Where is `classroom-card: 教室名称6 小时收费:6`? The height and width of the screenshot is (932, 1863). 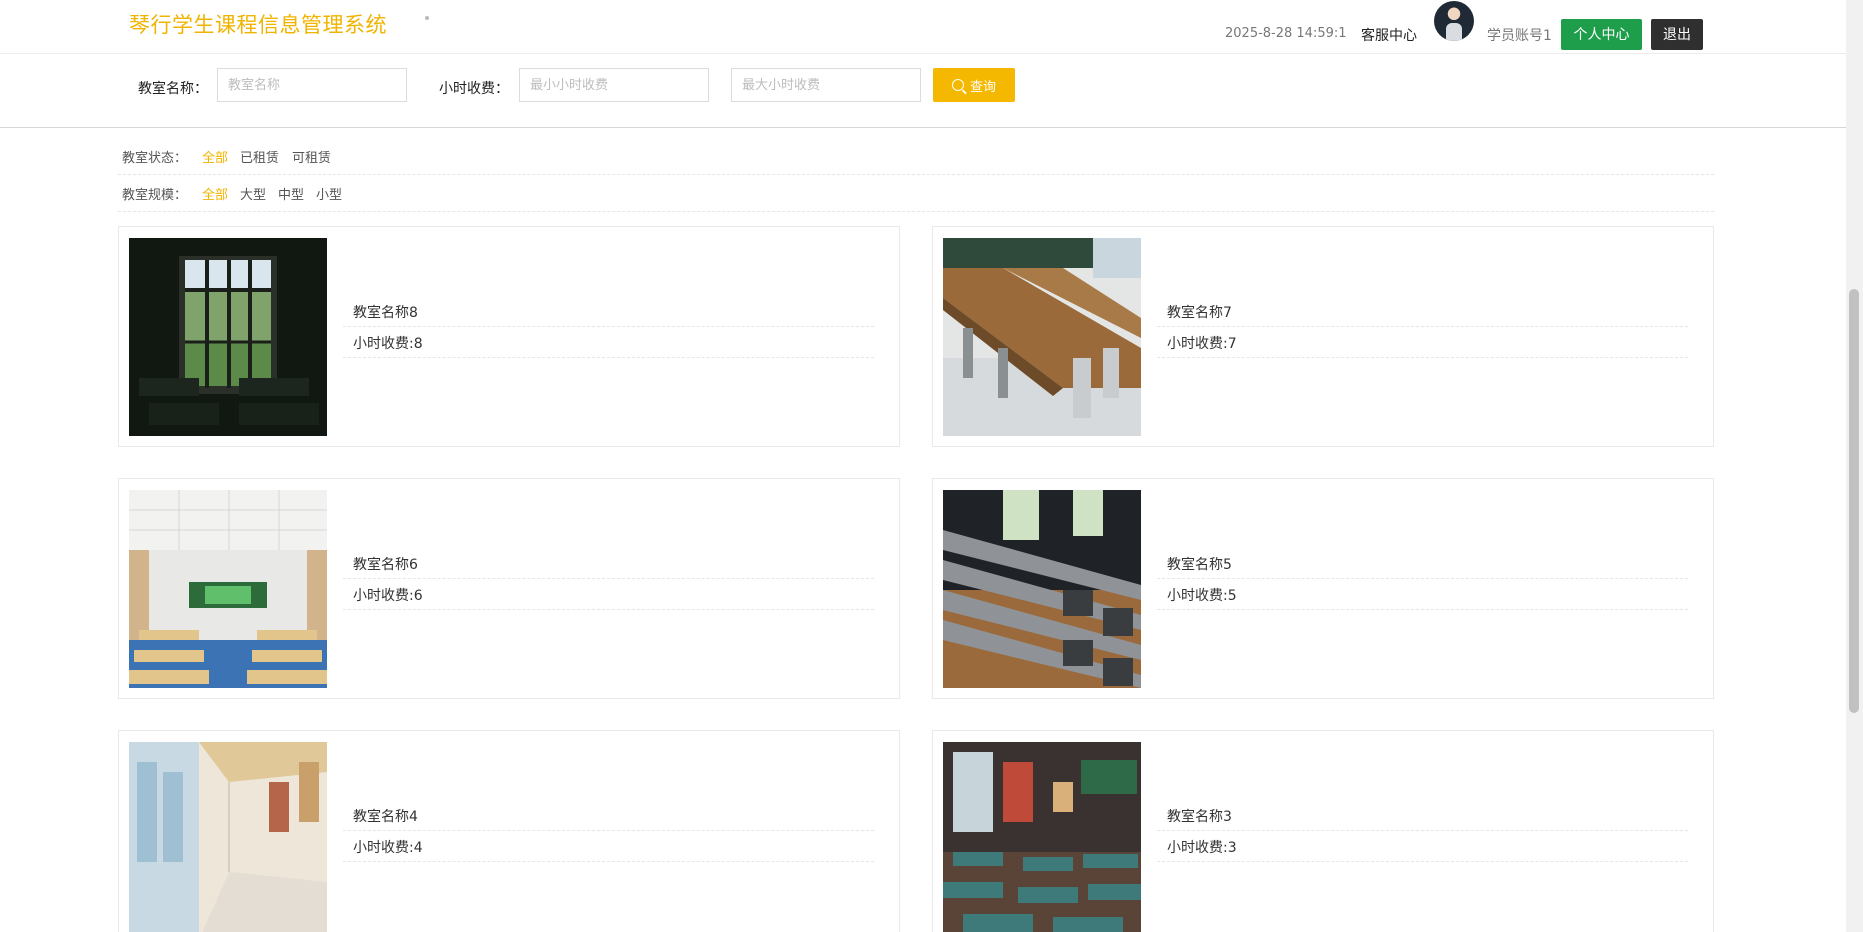
classroom-card: 教室名称6 小时收费:6 is located at coordinates (509, 588).